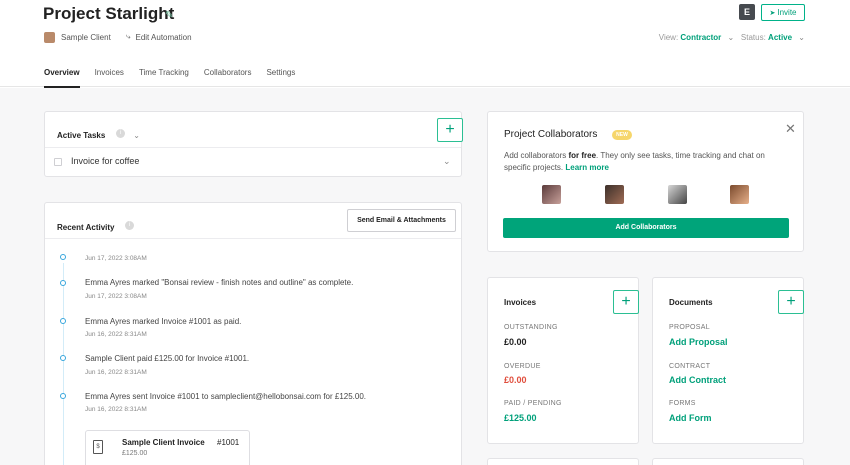 This screenshot has height=465, width=850. What do you see at coordinates (105, 161) in the screenshot?
I see `task-name: Invoice for coffee` at bounding box center [105, 161].